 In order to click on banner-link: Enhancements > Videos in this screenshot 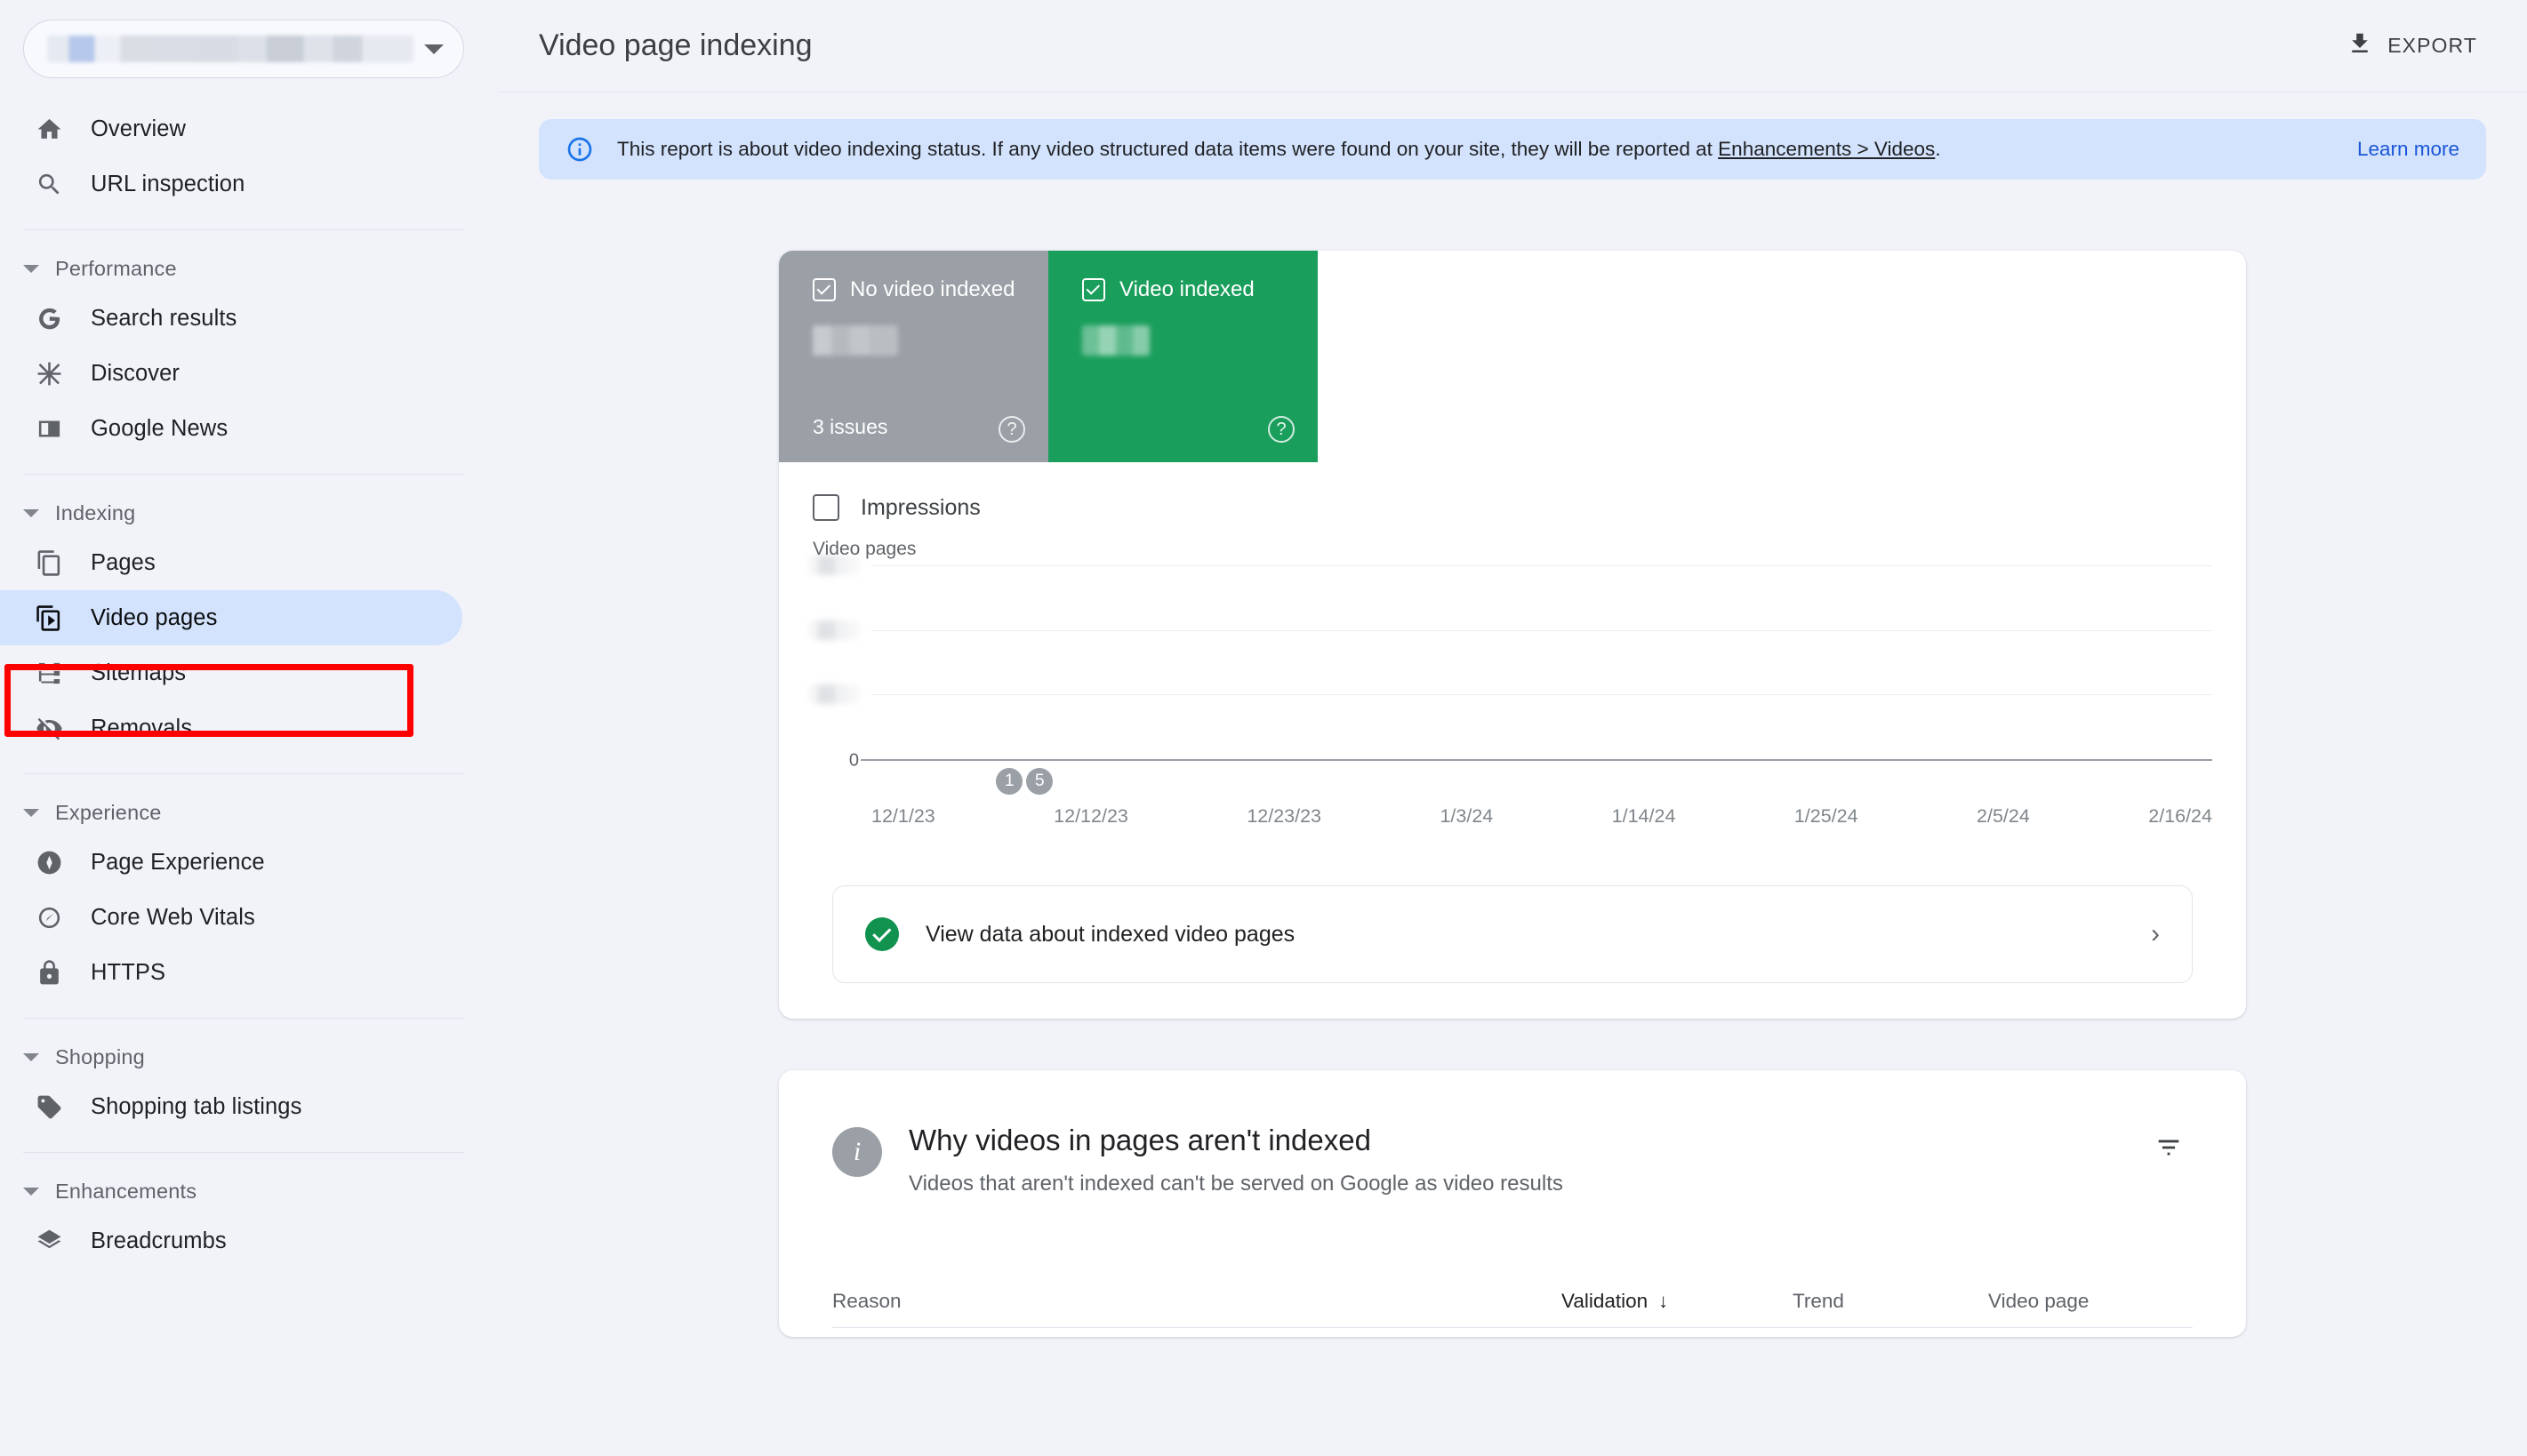, I will do `click(1826, 149)`.